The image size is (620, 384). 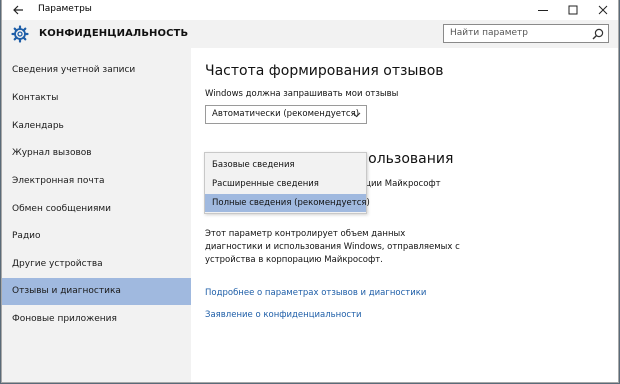 I want to click on page-title: КОНФИДЕНЦИАЛЬНОСТЬ, so click(x=114, y=33).